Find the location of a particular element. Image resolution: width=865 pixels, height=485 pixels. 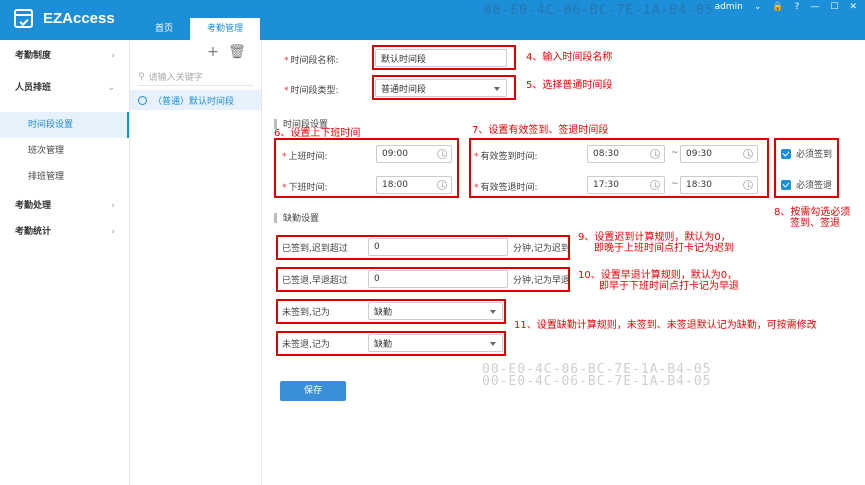

sidebar-item-shift: 班次管理 is located at coordinates (64, 151).